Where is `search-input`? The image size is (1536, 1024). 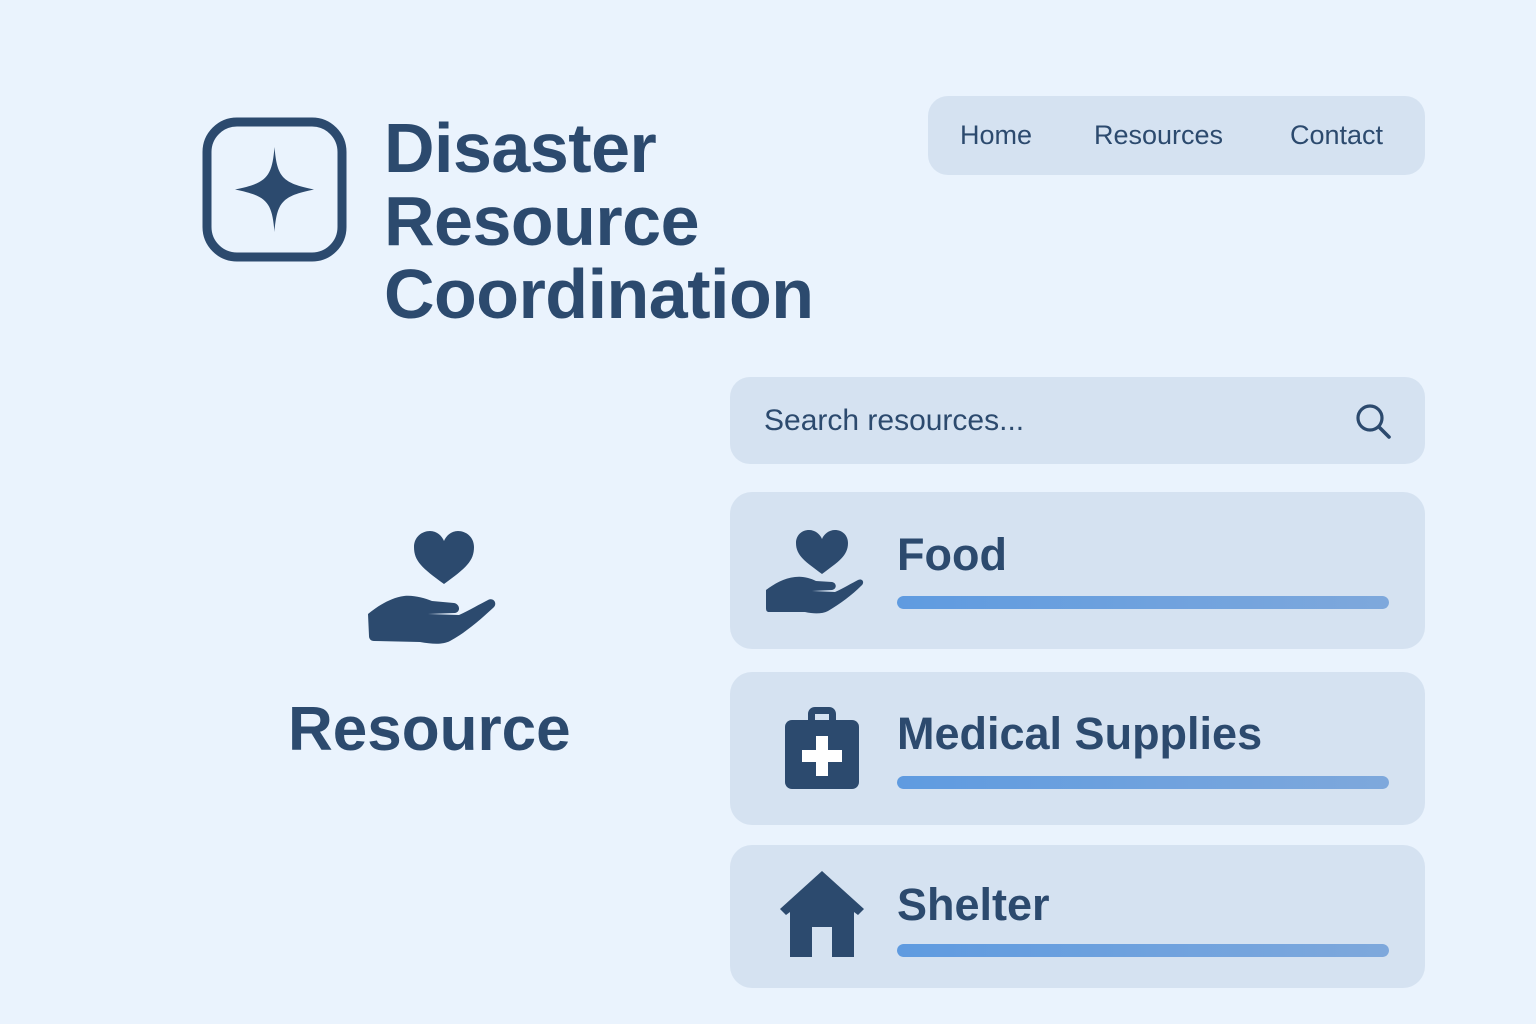
search-input is located at coordinates (1054, 420).